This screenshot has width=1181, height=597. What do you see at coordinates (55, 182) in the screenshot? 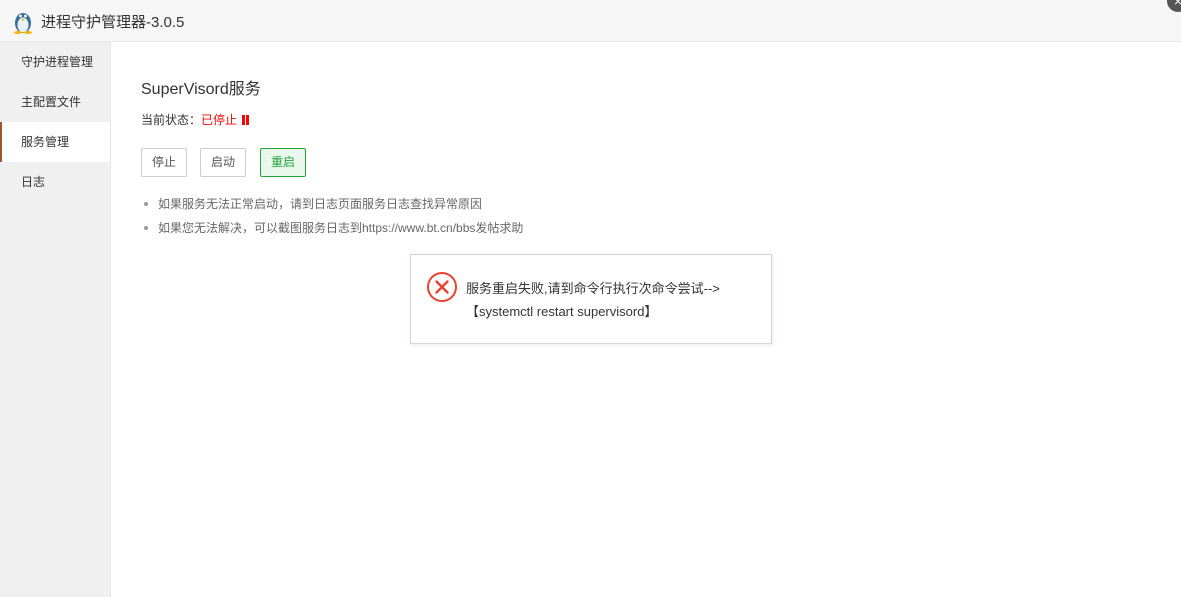
I see `sidebar-item-logs: 日志` at bounding box center [55, 182].